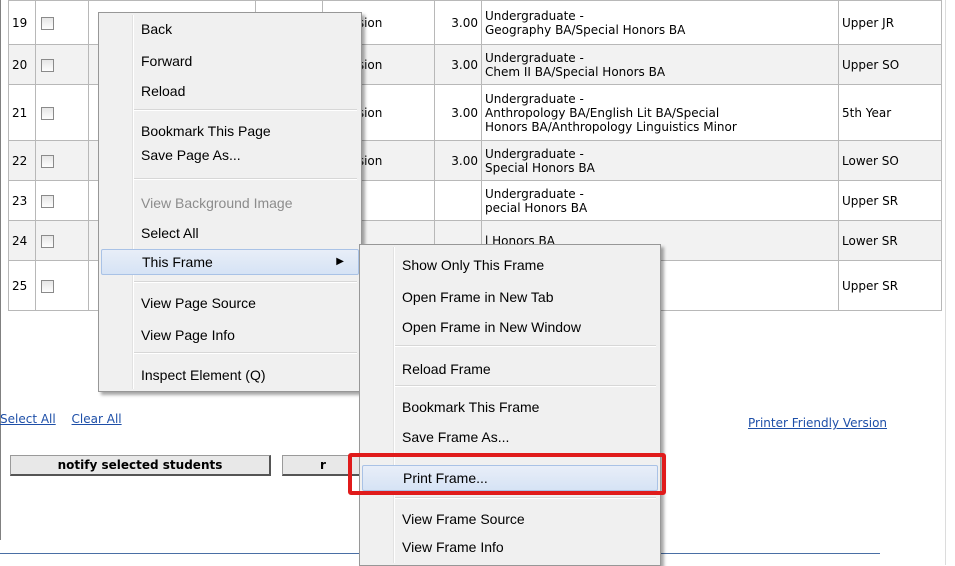 Image resolution: width=955 pixels, height=566 pixels. Describe the element at coordinates (22, 285) in the screenshot. I see `row-number: 25` at that location.